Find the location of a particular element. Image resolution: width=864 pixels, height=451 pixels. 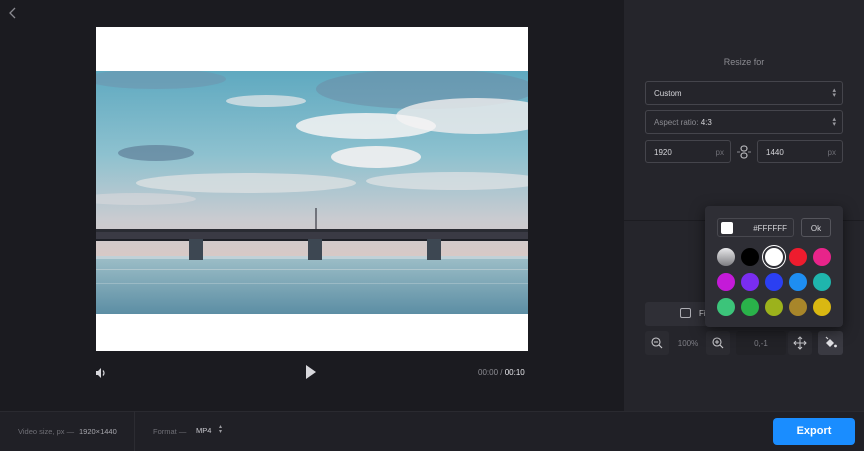

color-swatch-sky-blue is located at coordinates (798, 282).